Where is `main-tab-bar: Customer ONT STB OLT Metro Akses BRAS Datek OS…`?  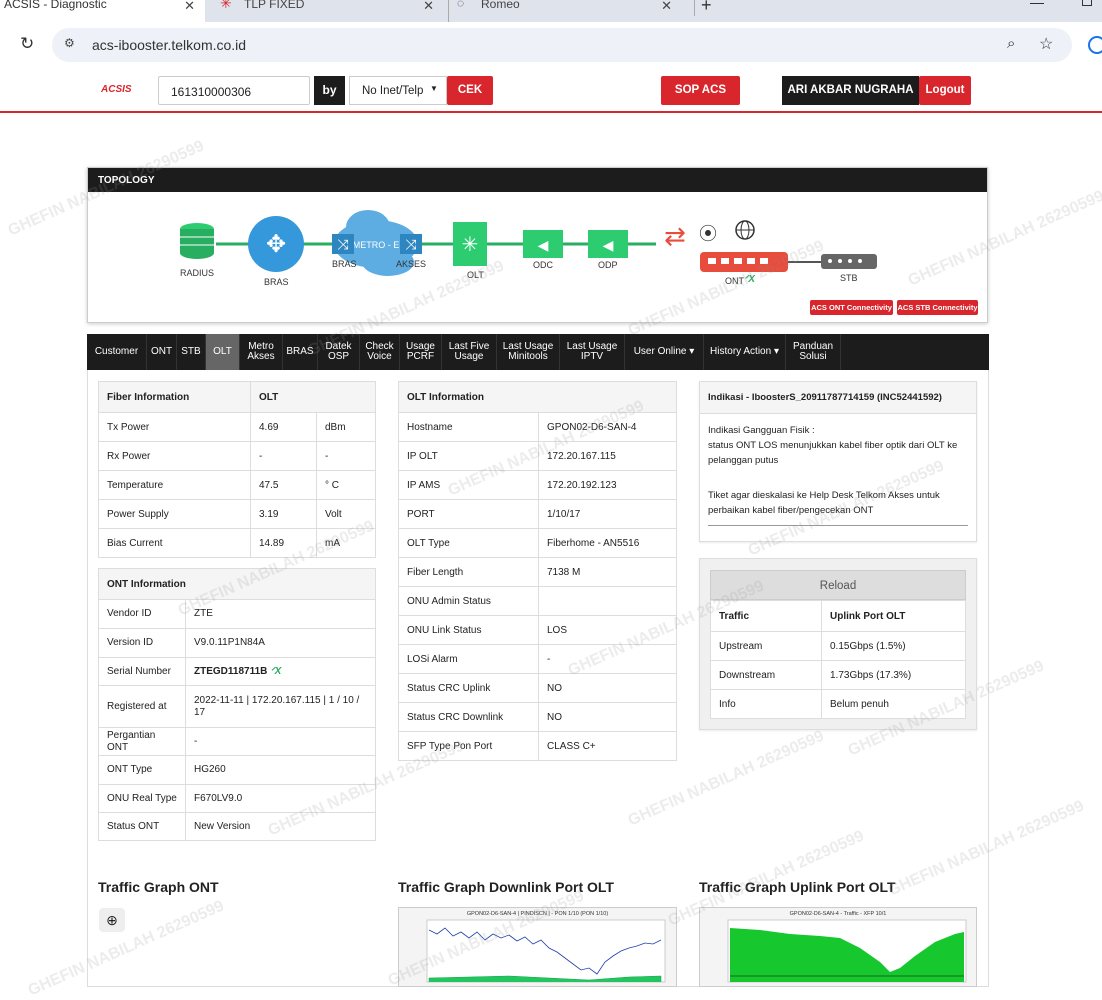
main-tab-bar: Customer ONT STB OLT Metro Akses BRAS Datek OS… is located at coordinates (538, 352).